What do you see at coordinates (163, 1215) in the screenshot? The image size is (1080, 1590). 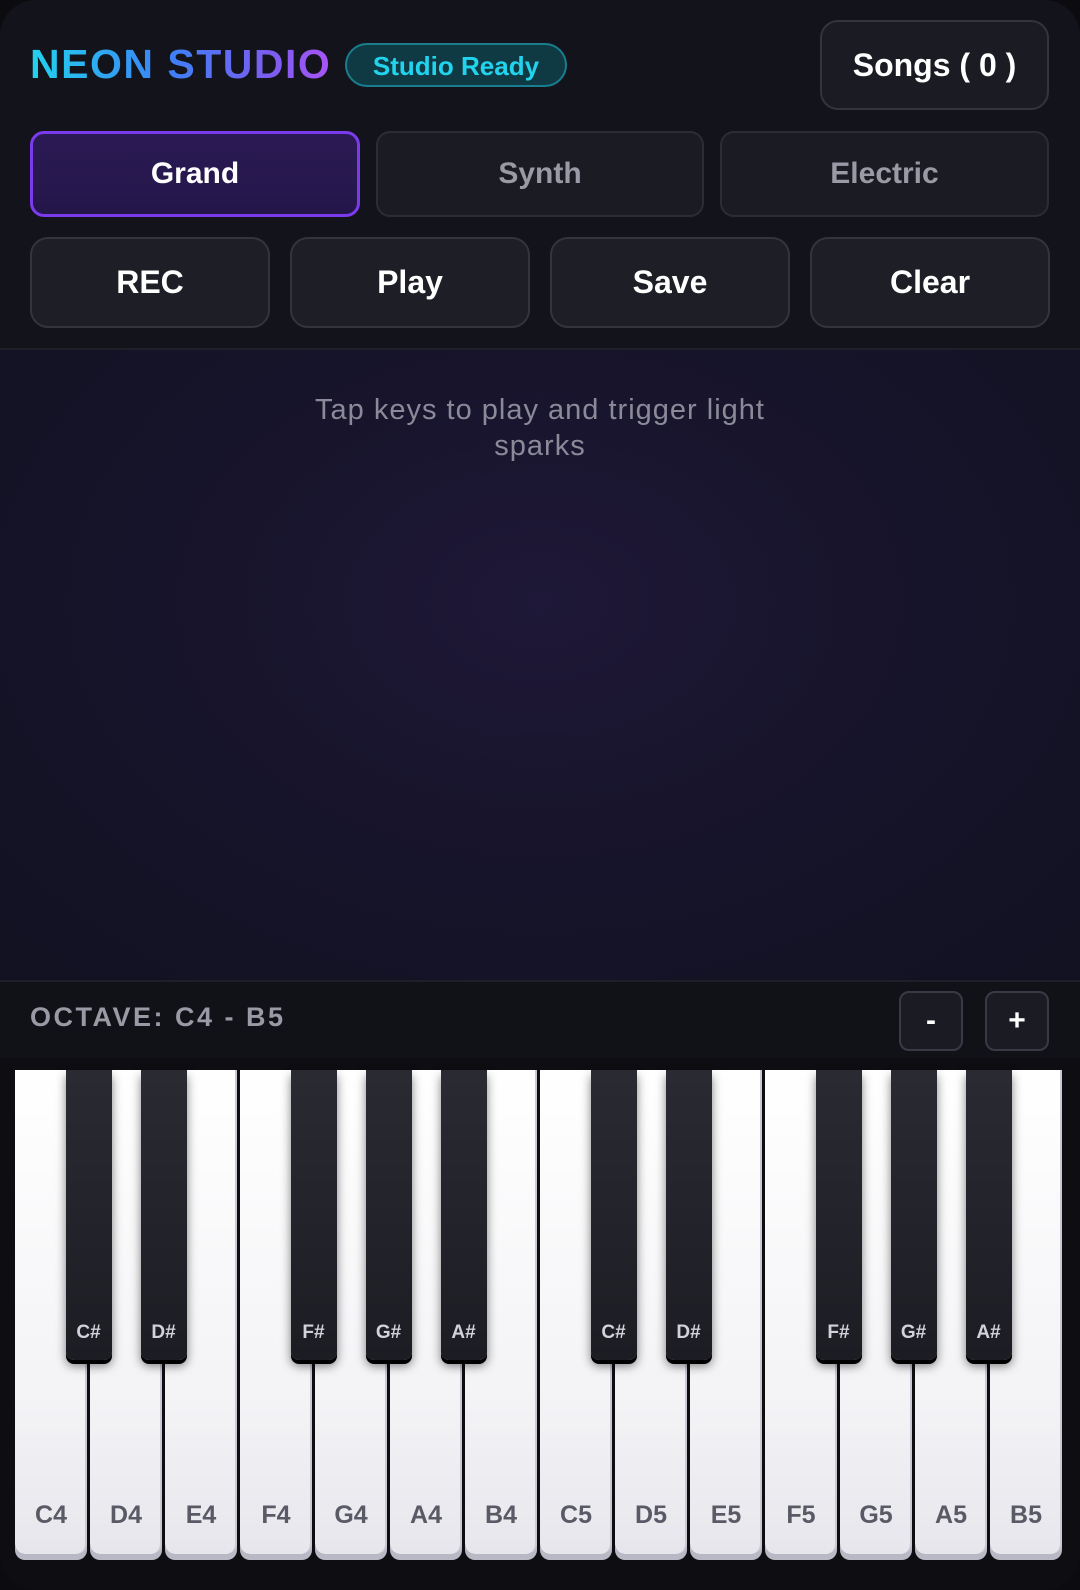 I see `black-key-d-sharp-1: D#` at bounding box center [163, 1215].